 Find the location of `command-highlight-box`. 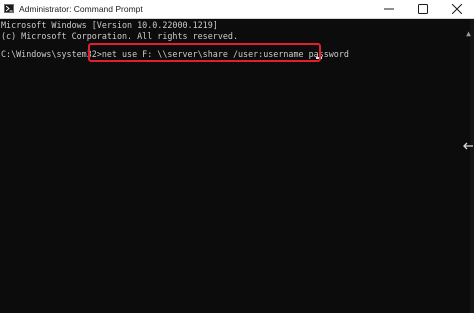

command-highlight-box is located at coordinates (204, 52).